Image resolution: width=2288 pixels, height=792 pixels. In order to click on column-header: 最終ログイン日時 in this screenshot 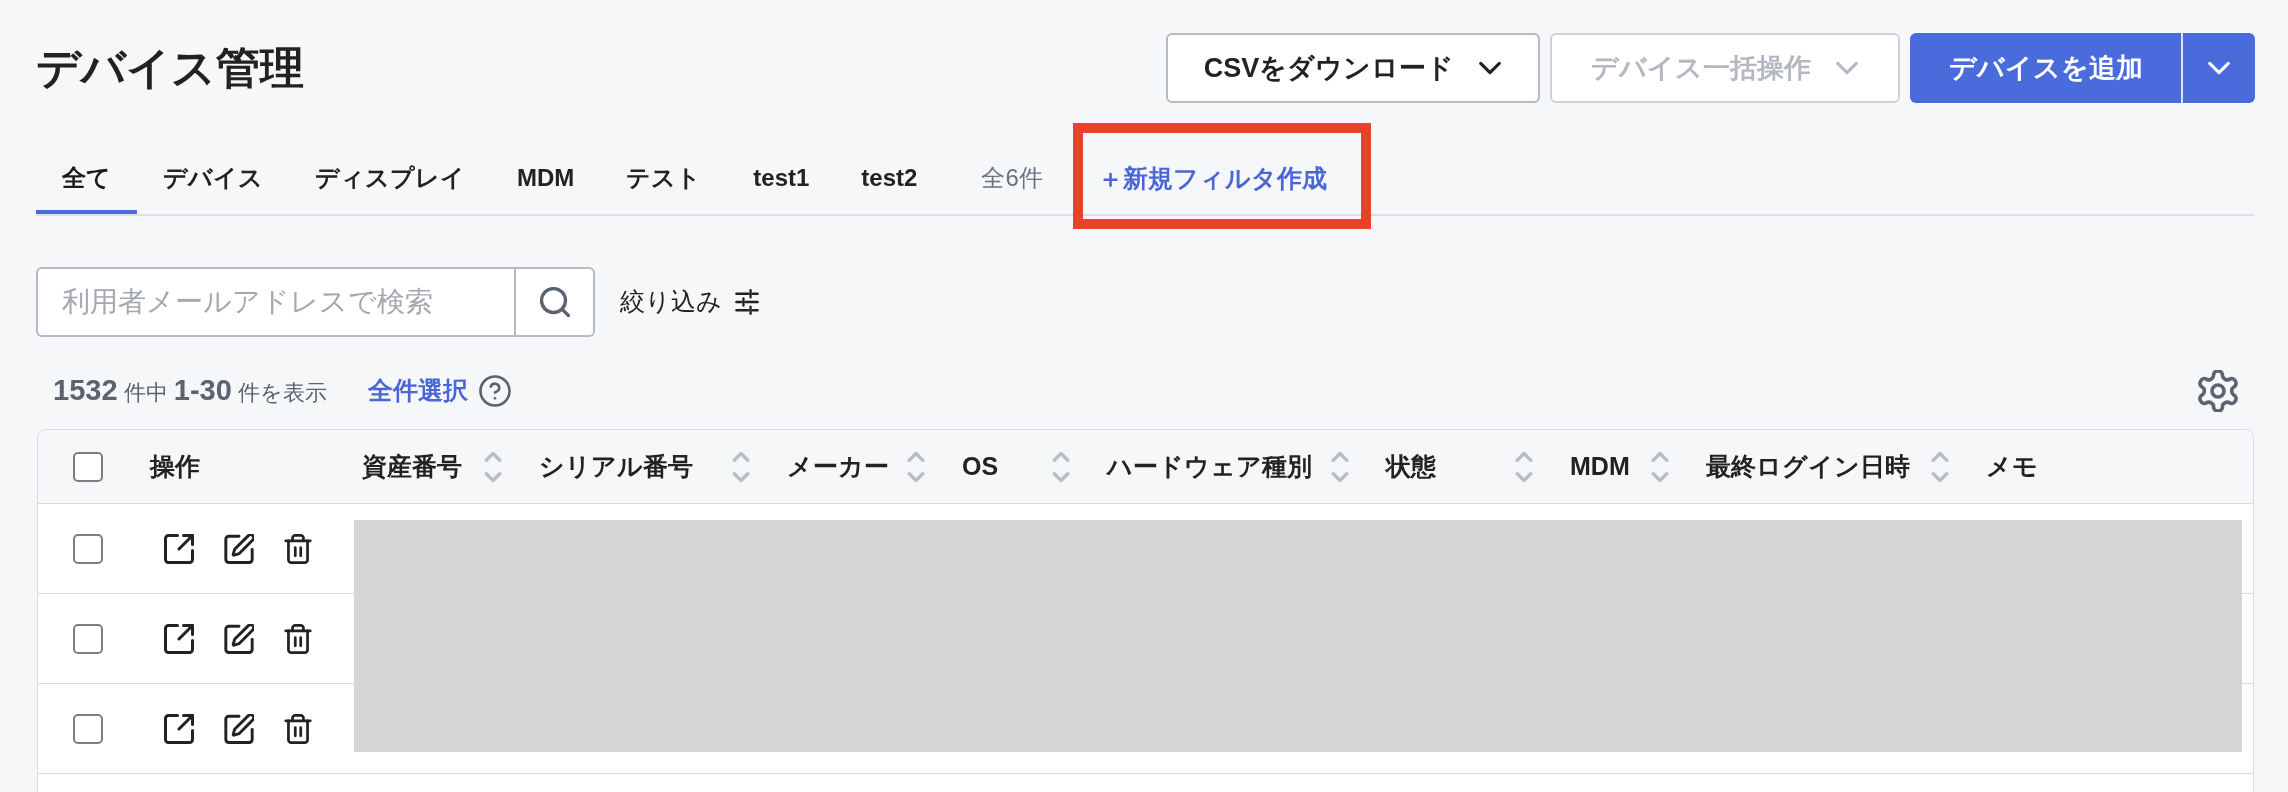, I will do `click(1808, 466)`.